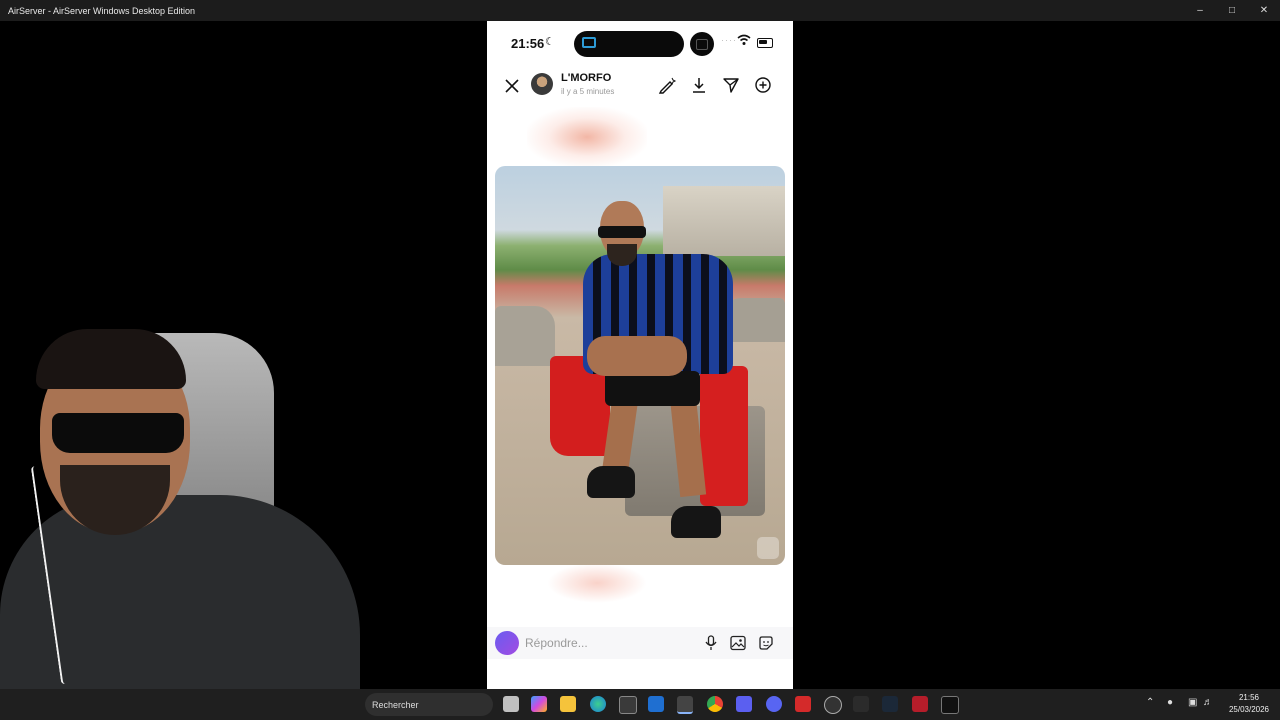  I want to click on close-window-button: ✕, so click(1264, 10).